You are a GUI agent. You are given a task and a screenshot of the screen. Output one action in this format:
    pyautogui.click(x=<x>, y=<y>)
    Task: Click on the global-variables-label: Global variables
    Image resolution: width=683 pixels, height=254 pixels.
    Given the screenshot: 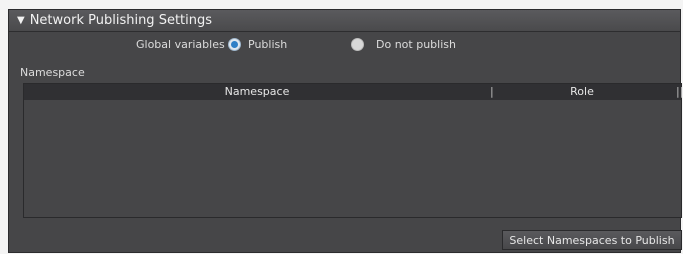 What is the action you would take?
    pyautogui.click(x=180, y=44)
    